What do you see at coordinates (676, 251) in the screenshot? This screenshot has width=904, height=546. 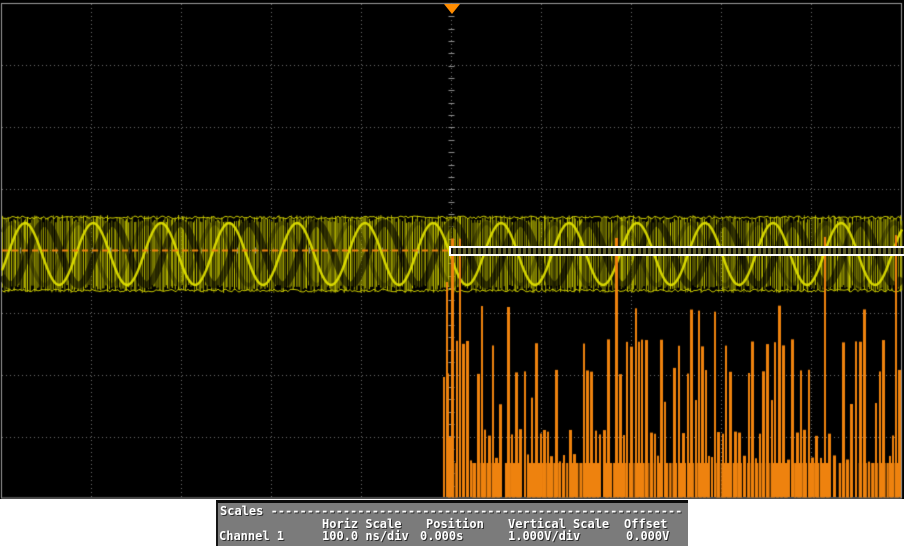 I see `digital-trace-band` at bounding box center [676, 251].